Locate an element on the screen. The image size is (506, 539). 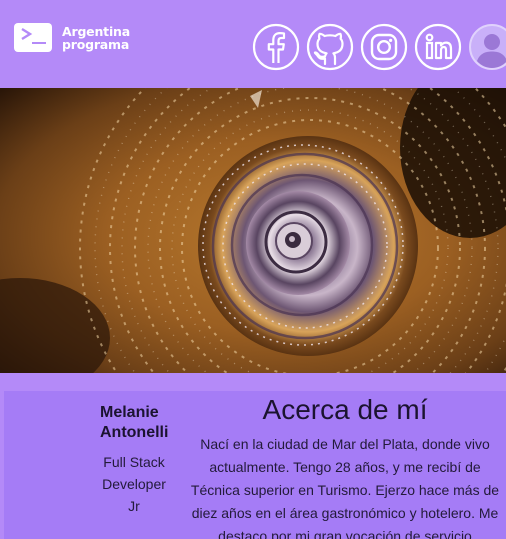
github-icon is located at coordinates (330, 47).